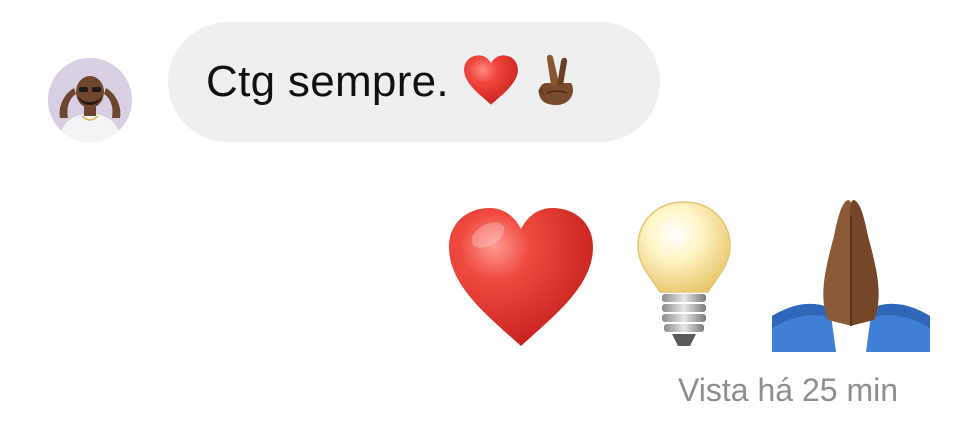 This screenshot has width=960, height=428. Describe the element at coordinates (684, 276) in the screenshot. I see `light-bulb-icon` at that location.